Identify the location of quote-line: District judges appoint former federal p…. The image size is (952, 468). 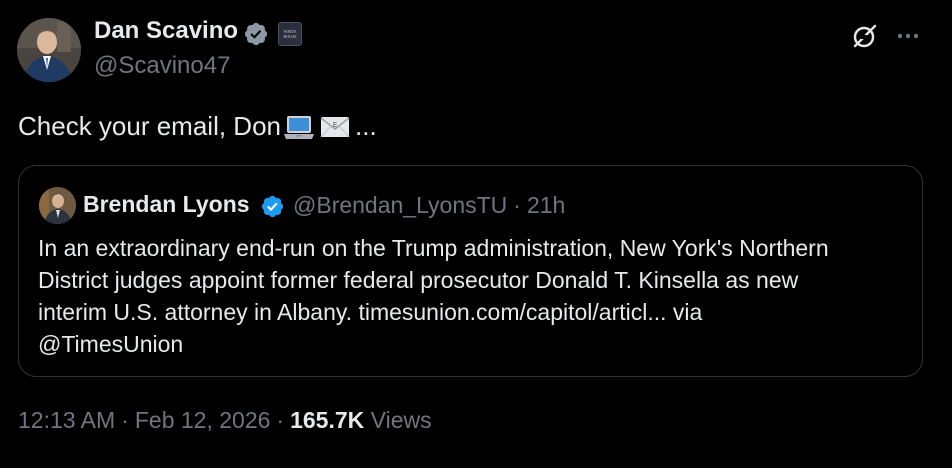
(418, 280).